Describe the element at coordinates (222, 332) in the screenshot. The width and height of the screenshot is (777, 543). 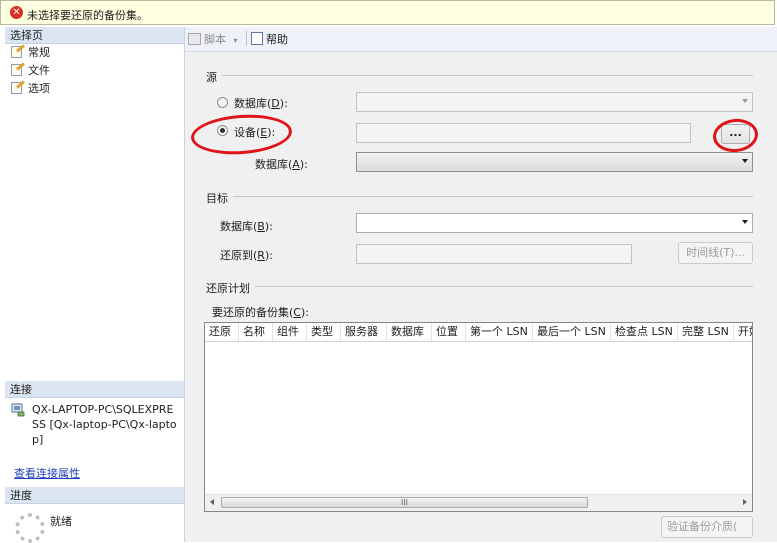
I see `column-header: 还原` at that location.